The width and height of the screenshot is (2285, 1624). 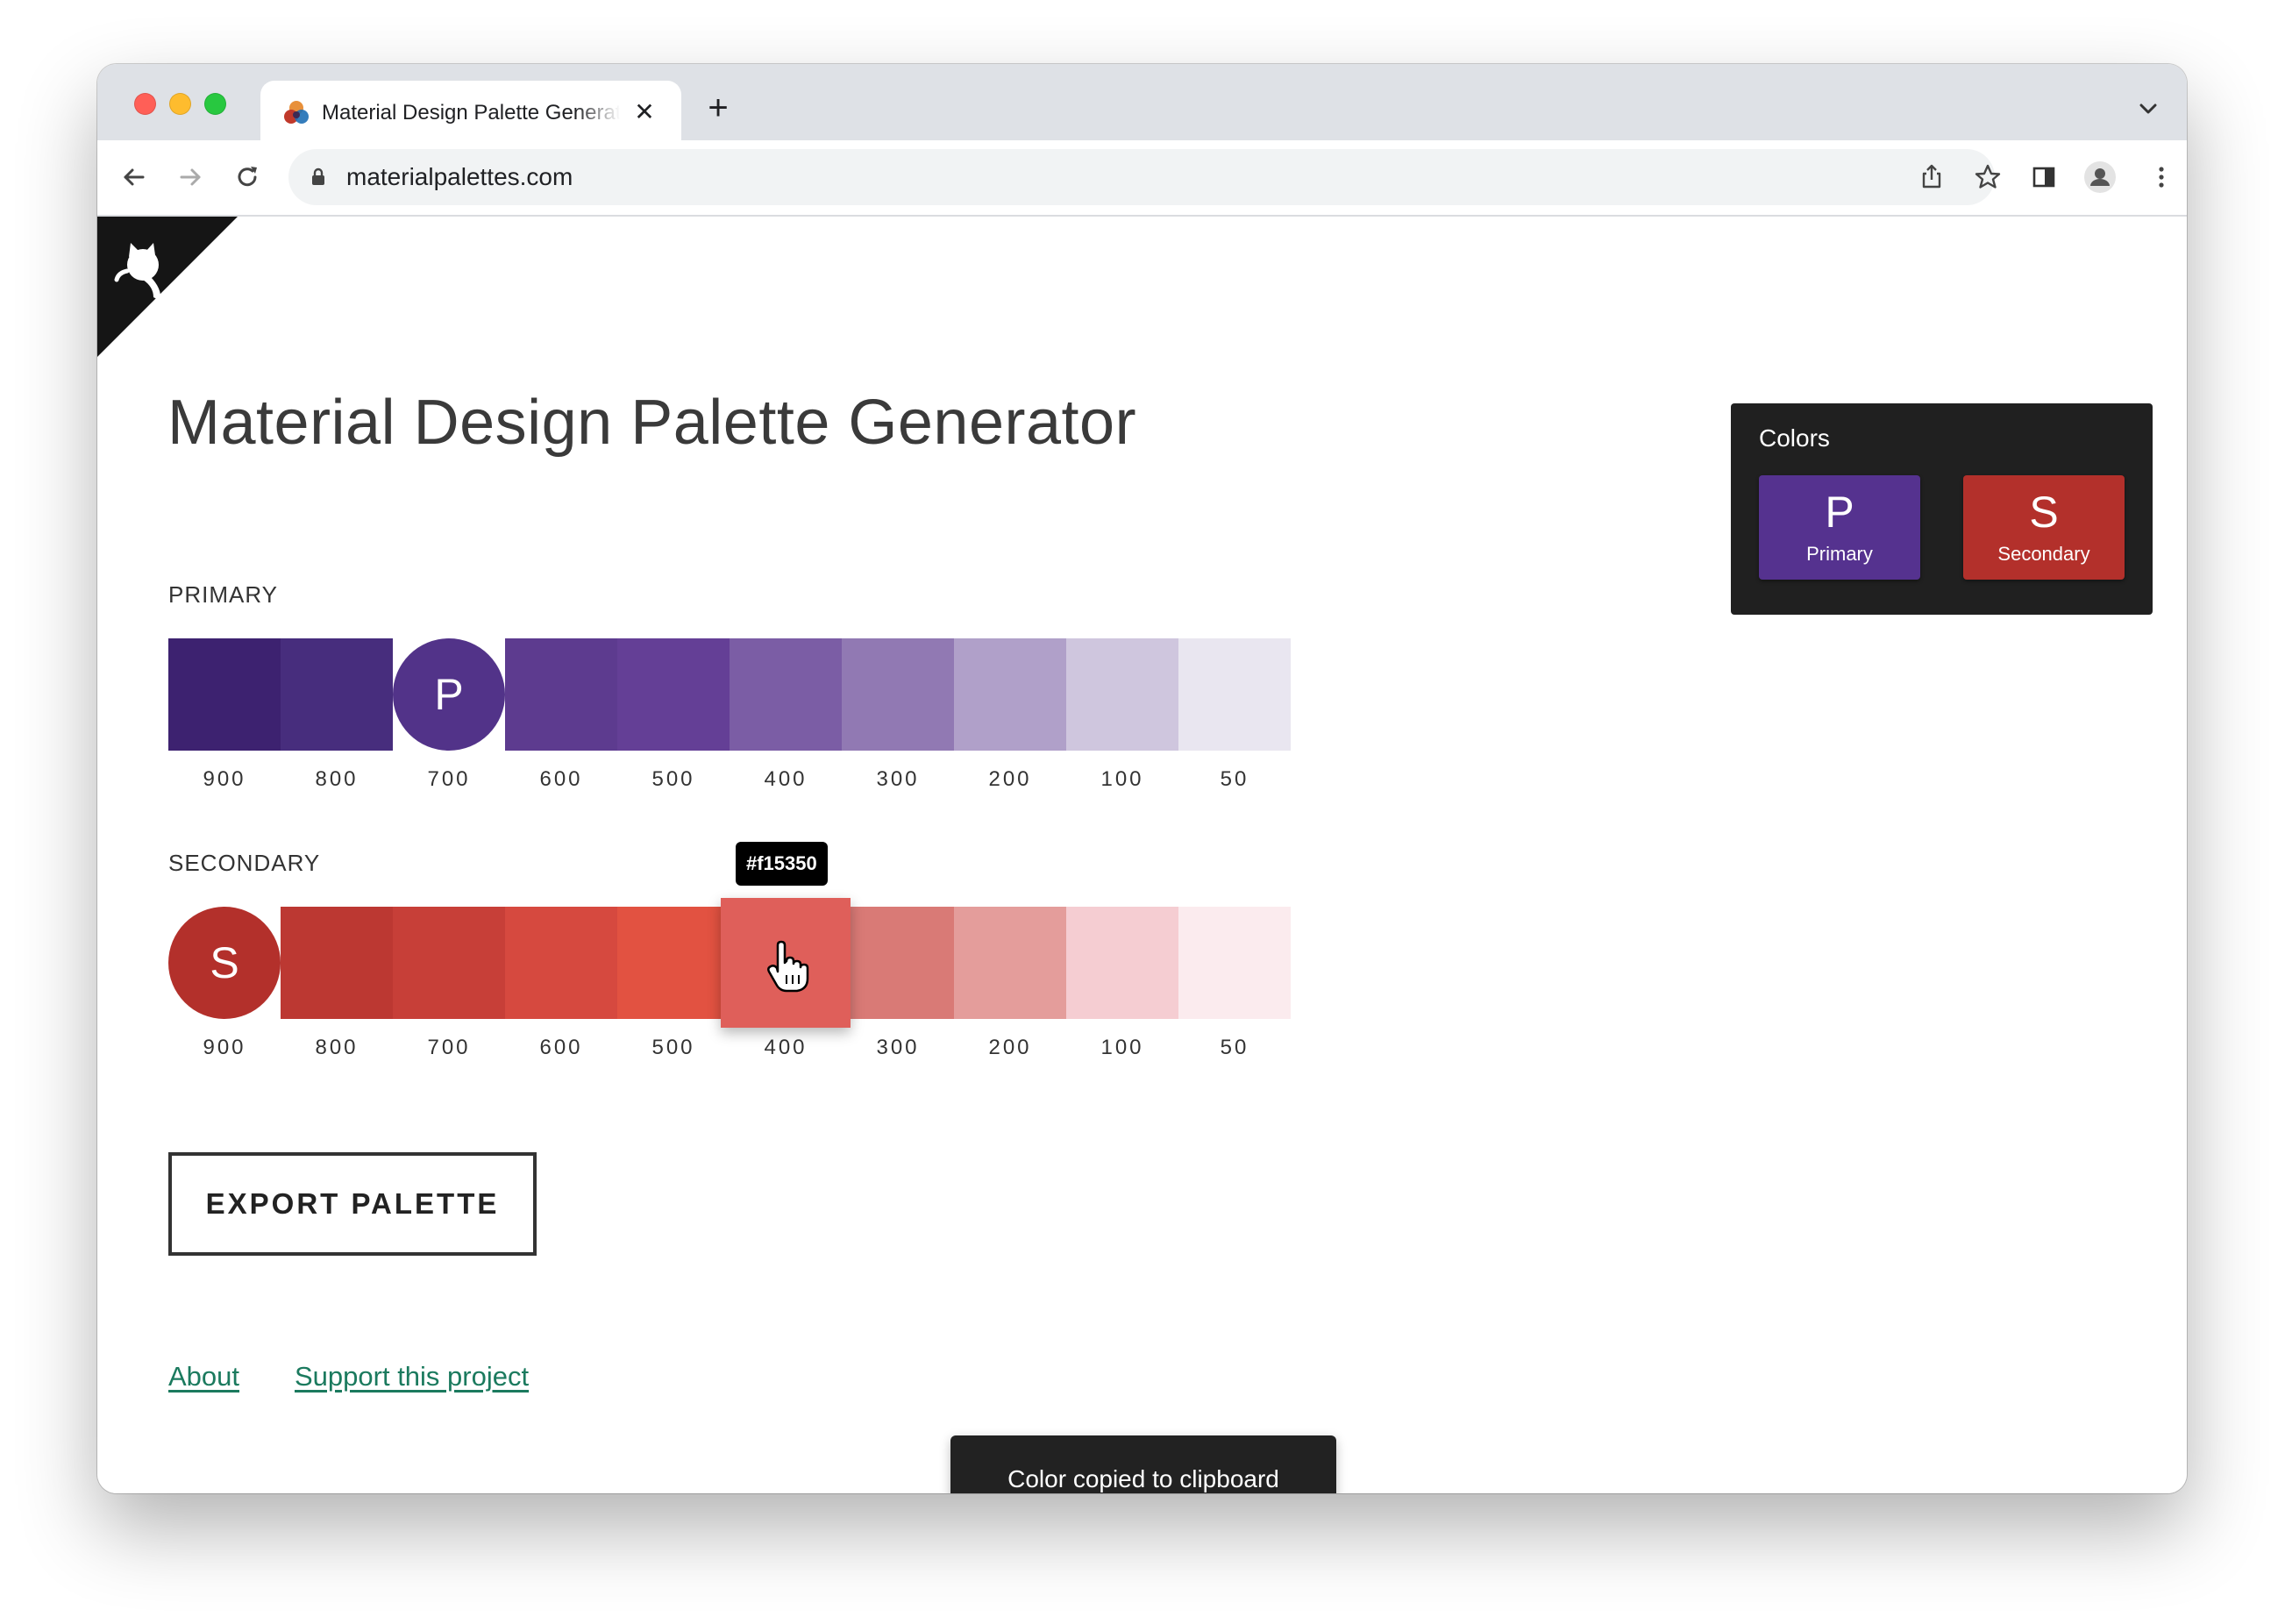 What do you see at coordinates (782, 864) in the screenshot?
I see `color-hex-tooltip: #f15350` at bounding box center [782, 864].